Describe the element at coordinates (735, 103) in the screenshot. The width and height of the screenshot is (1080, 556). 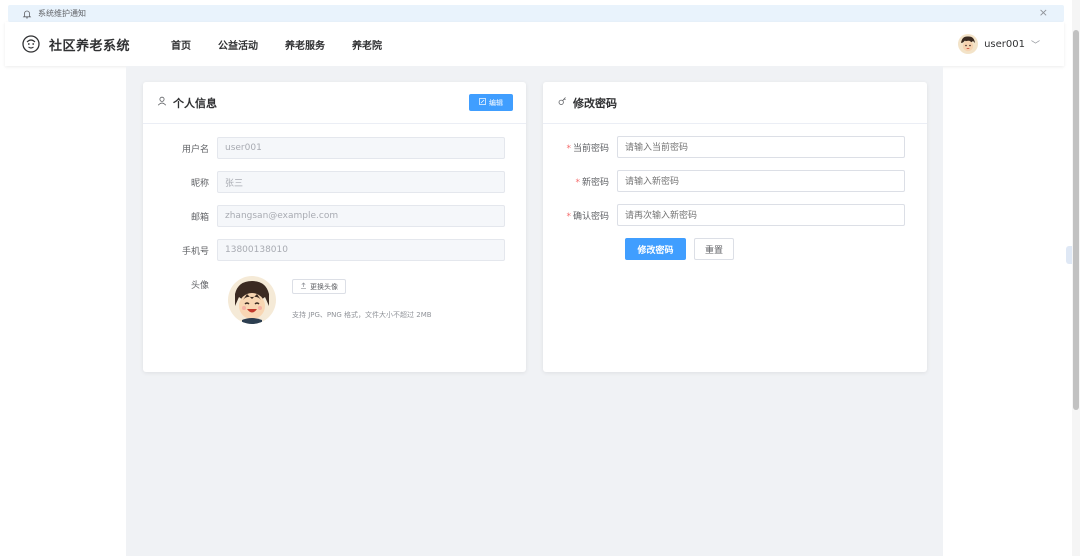
I see `password-card-header: 修改密码` at that location.